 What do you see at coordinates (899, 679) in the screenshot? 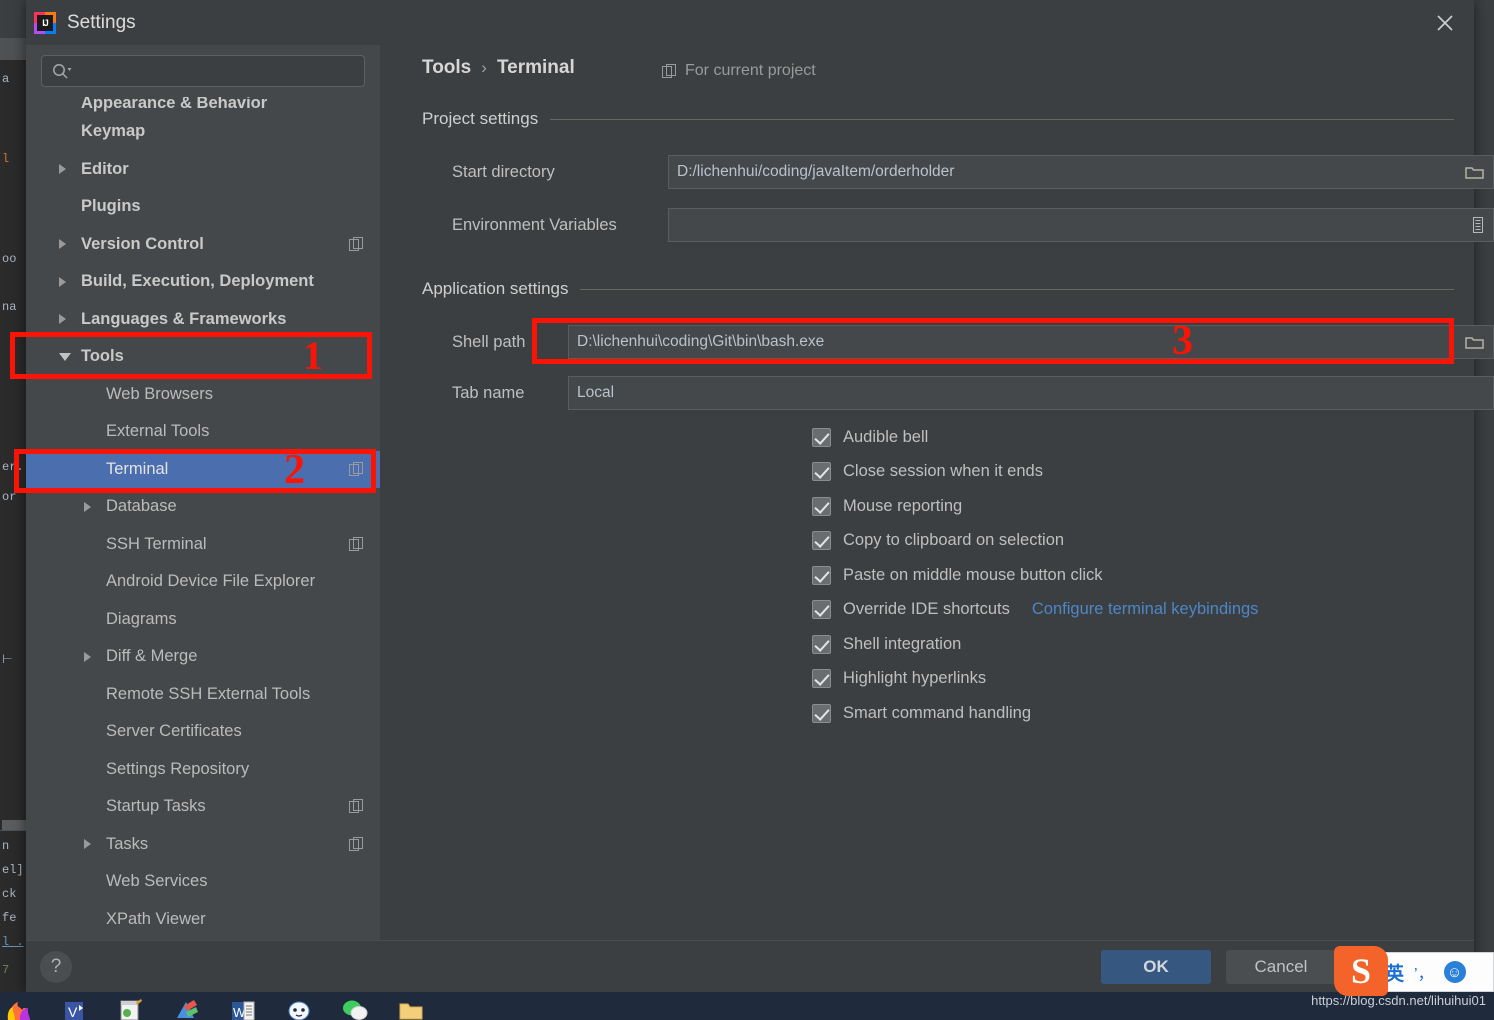
I see `checkbox-row-highlight-hyperlinks: Highlight hyperlinks` at bounding box center [899, 679].